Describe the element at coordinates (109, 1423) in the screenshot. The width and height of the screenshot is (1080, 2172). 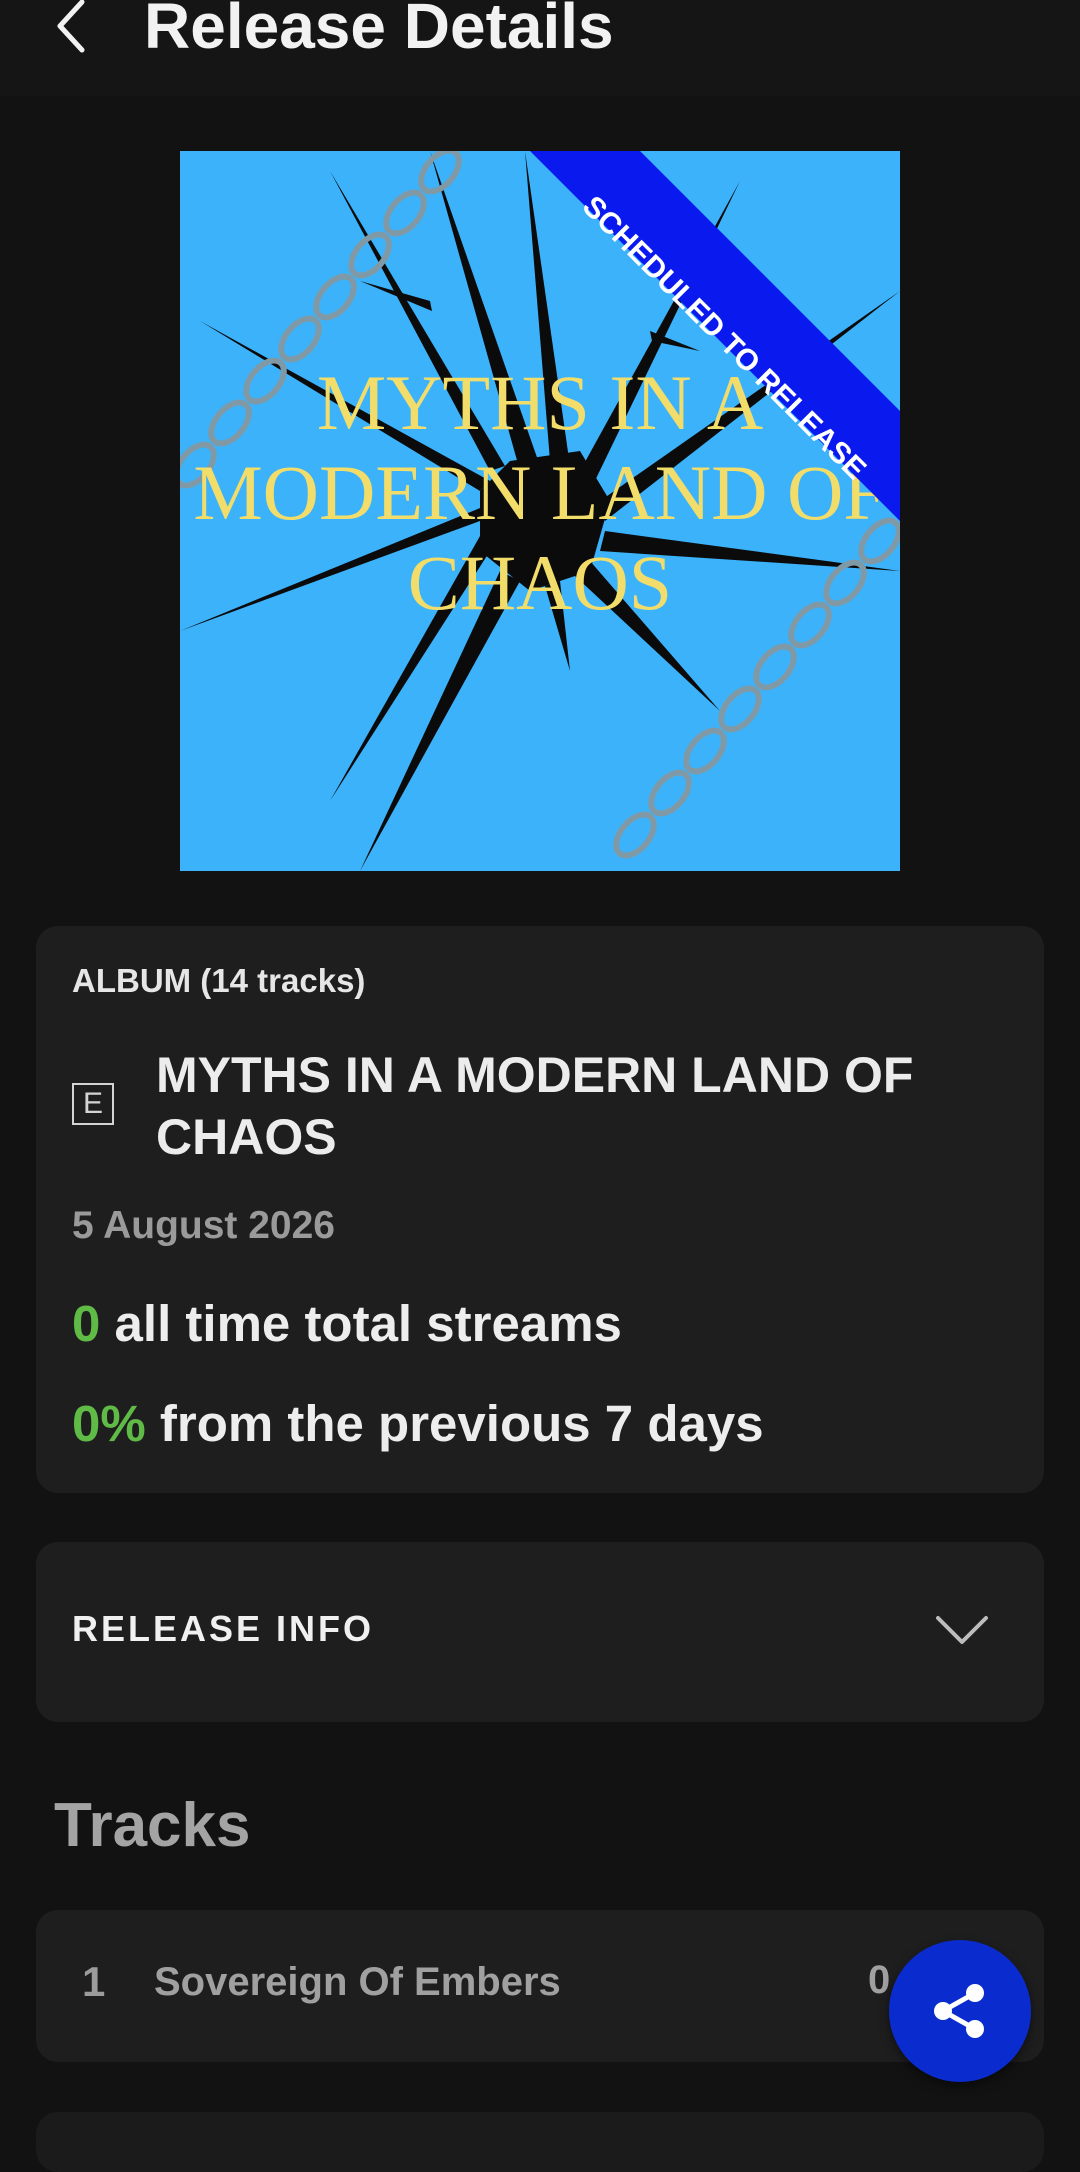
I see `weekly-change-value: 0%` at that location.